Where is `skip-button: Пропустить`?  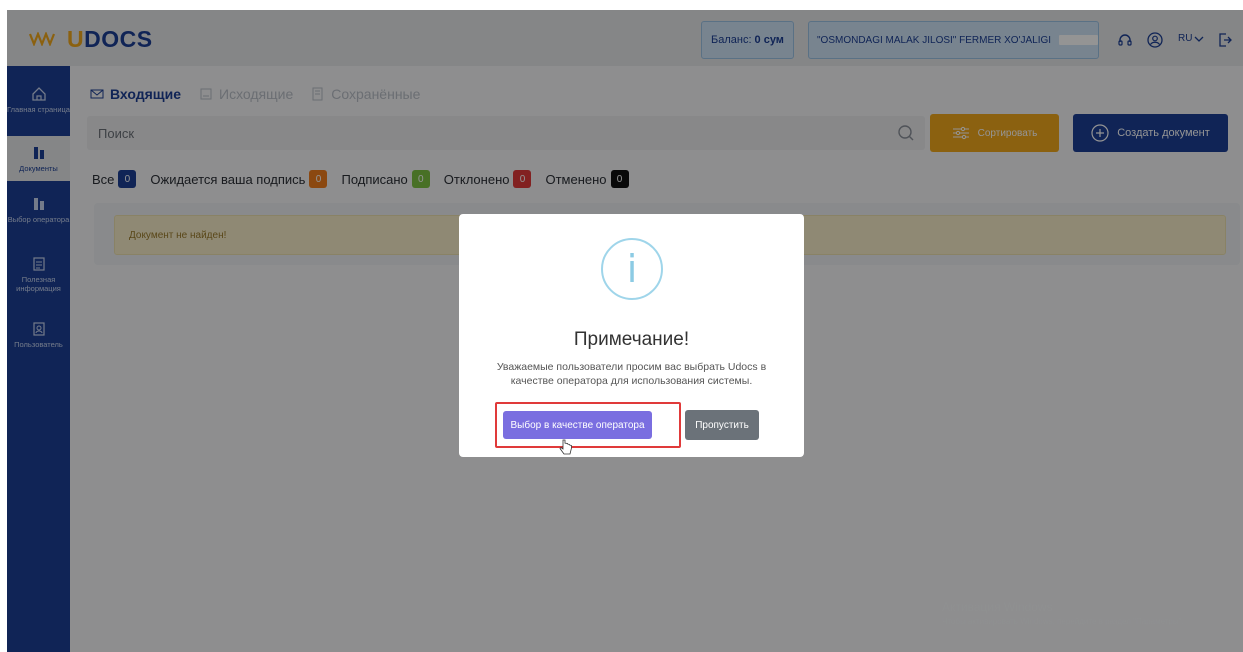 skip-button: Пропустить is located at coordinates (722, 425).